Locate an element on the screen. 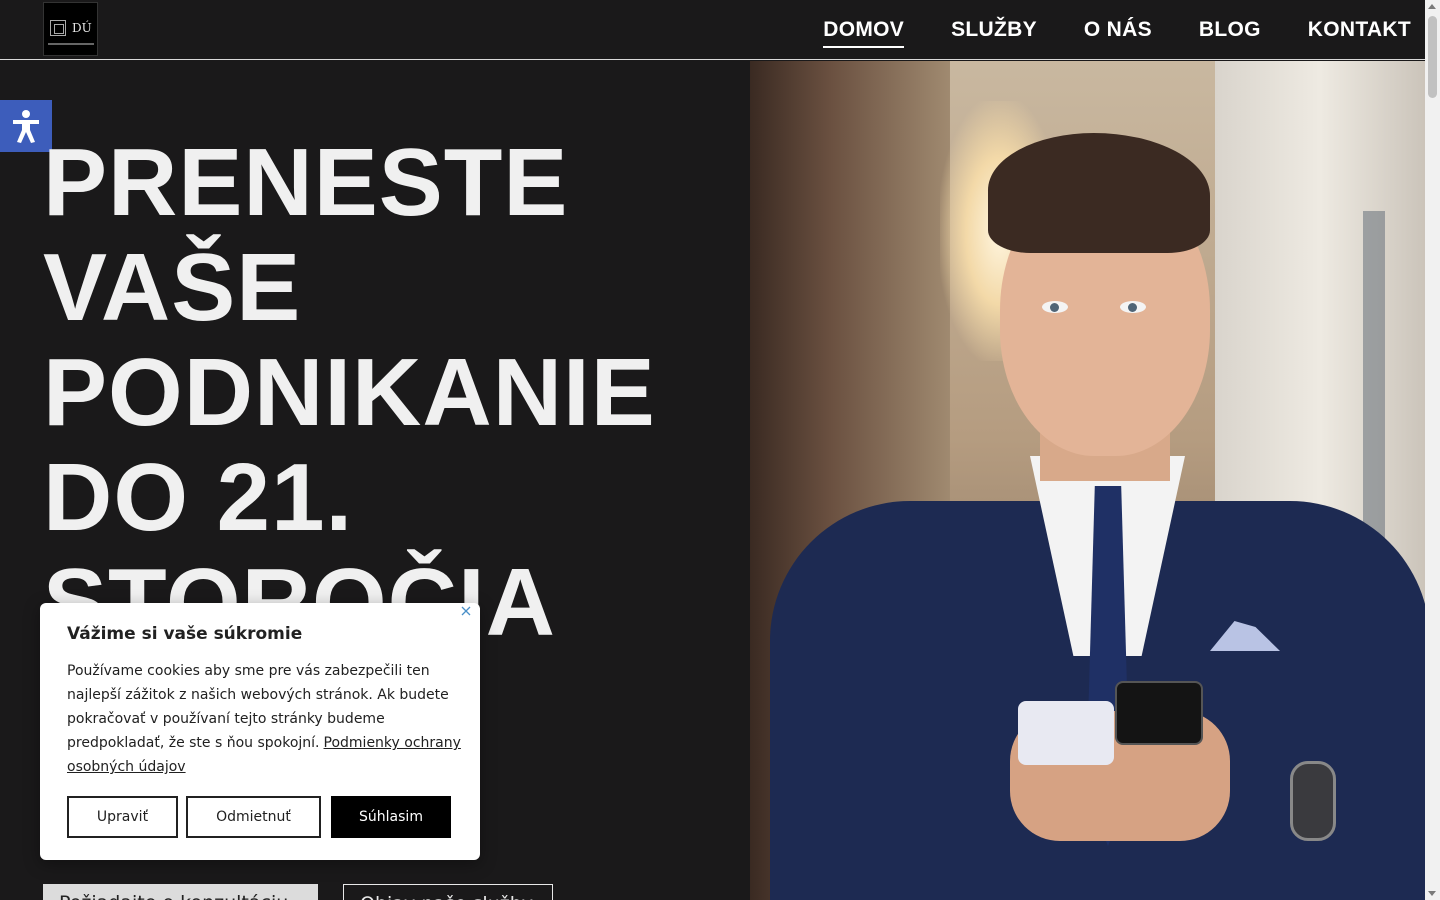 The width and height of the screenshot is (1440, 900). nav-item-o-nas: O NÁS is located at coordinates (1118, 30).